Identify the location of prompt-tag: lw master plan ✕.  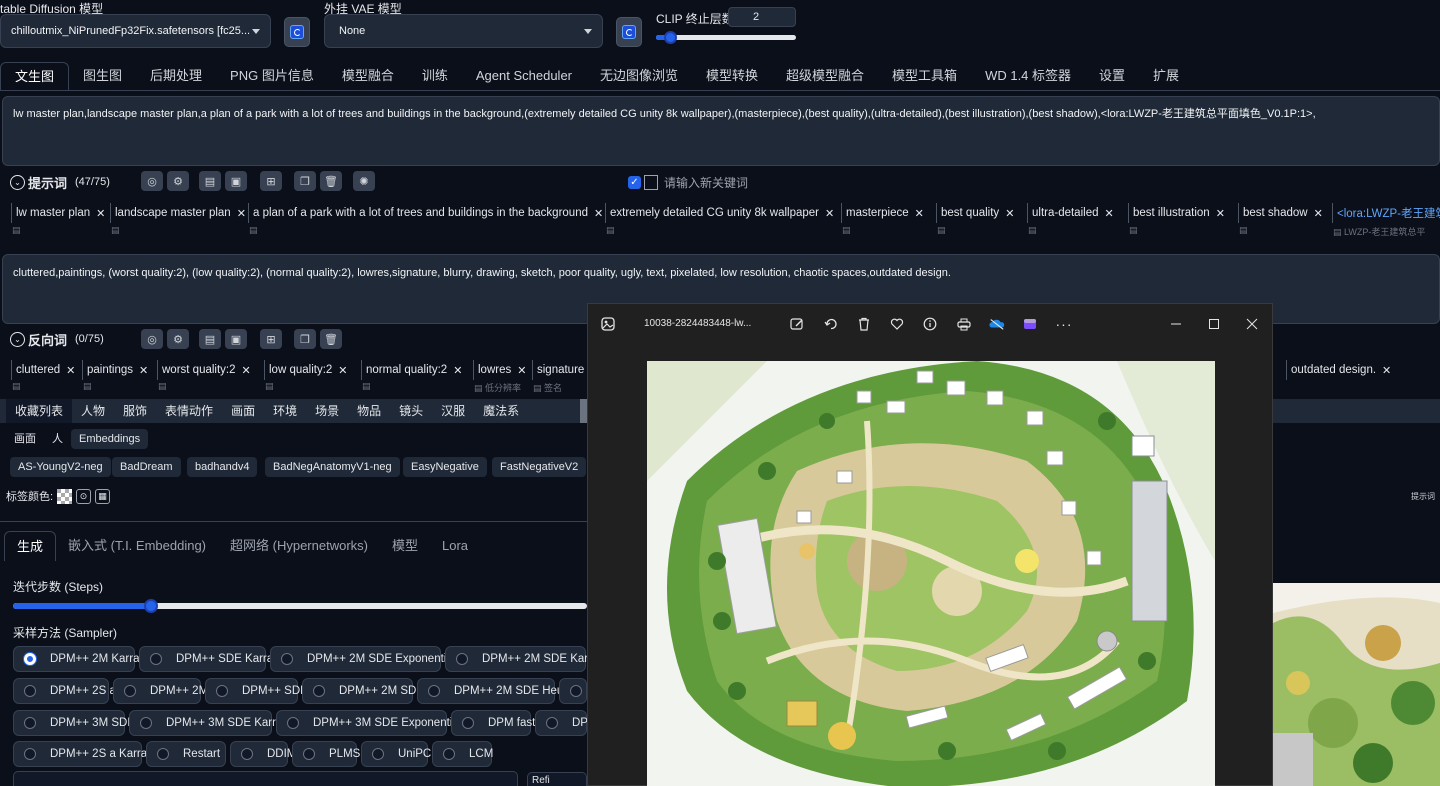
(60, 213).